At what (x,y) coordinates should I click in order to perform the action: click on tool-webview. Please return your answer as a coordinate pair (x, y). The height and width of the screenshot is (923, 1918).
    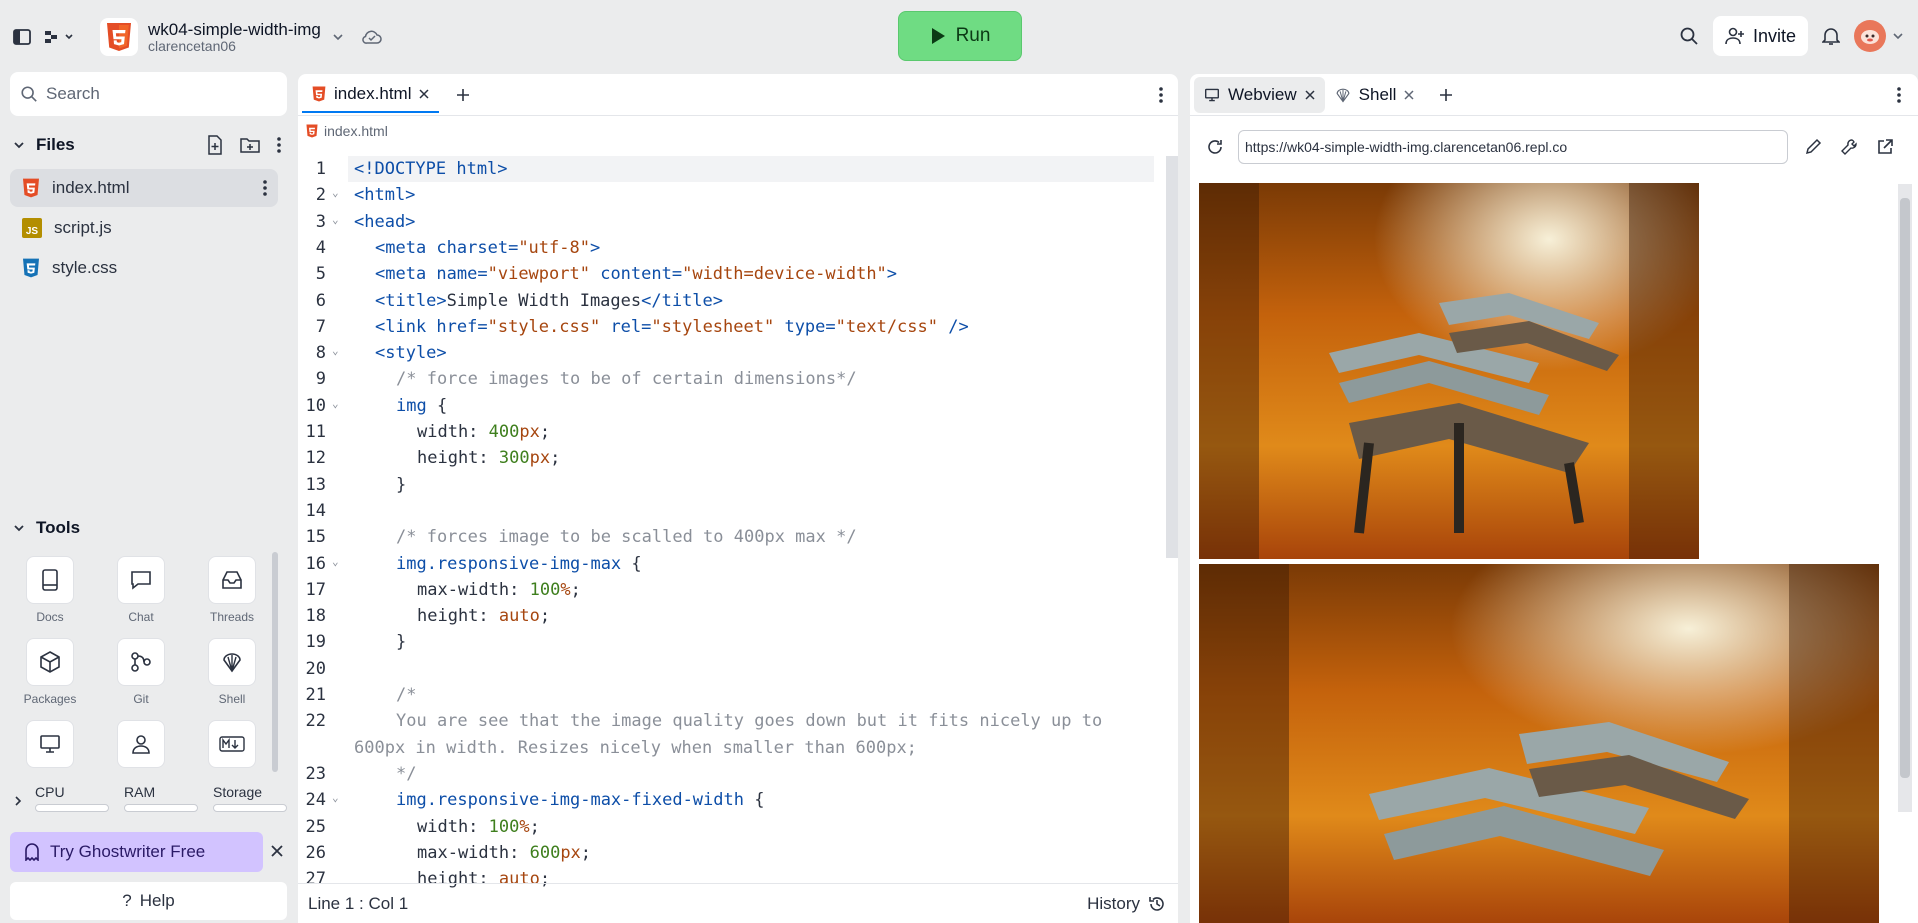
    Looking at the image, I should click on (50, 747).